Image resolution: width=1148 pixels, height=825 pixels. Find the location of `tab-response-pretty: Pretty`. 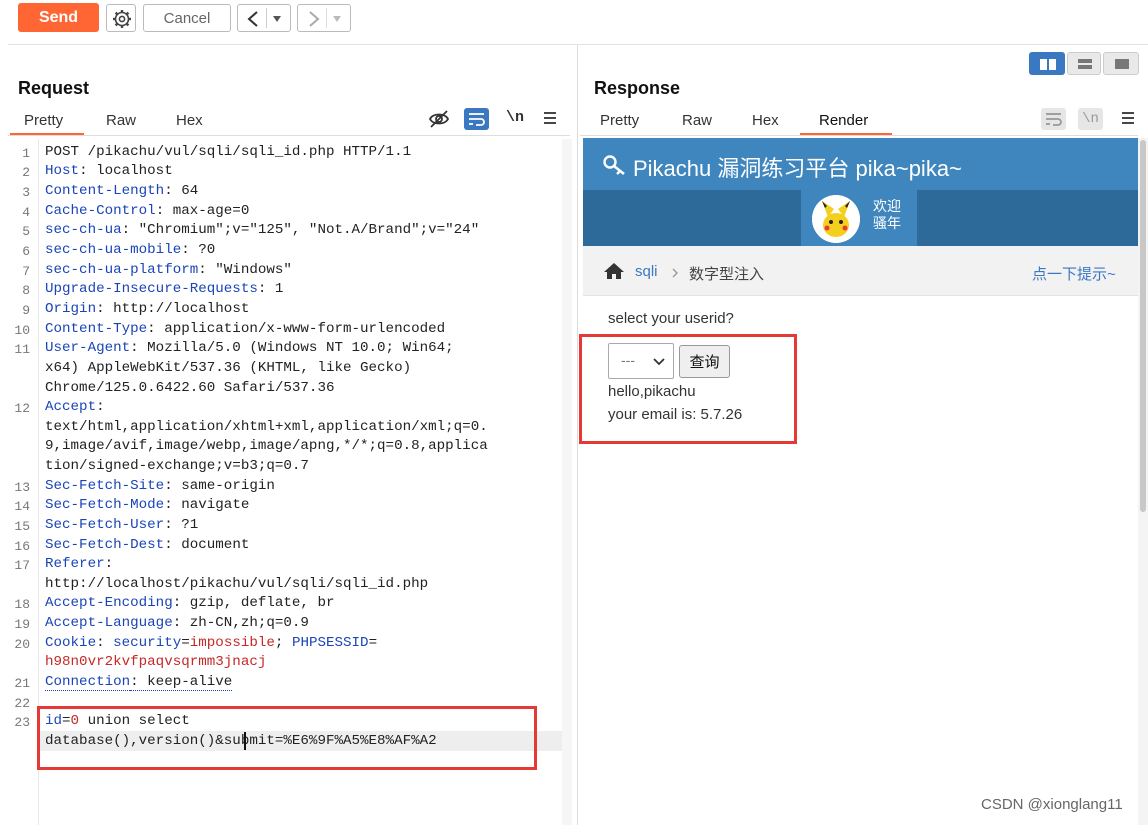

tab-response-pretty: Pretty is located at coordinates (619, 120).